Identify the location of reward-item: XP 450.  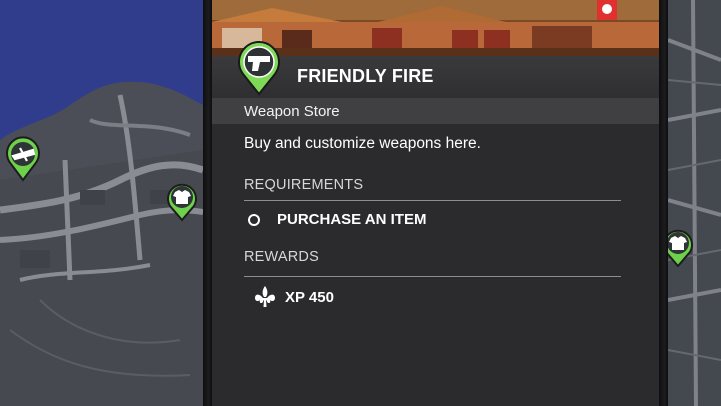
(293, 297).